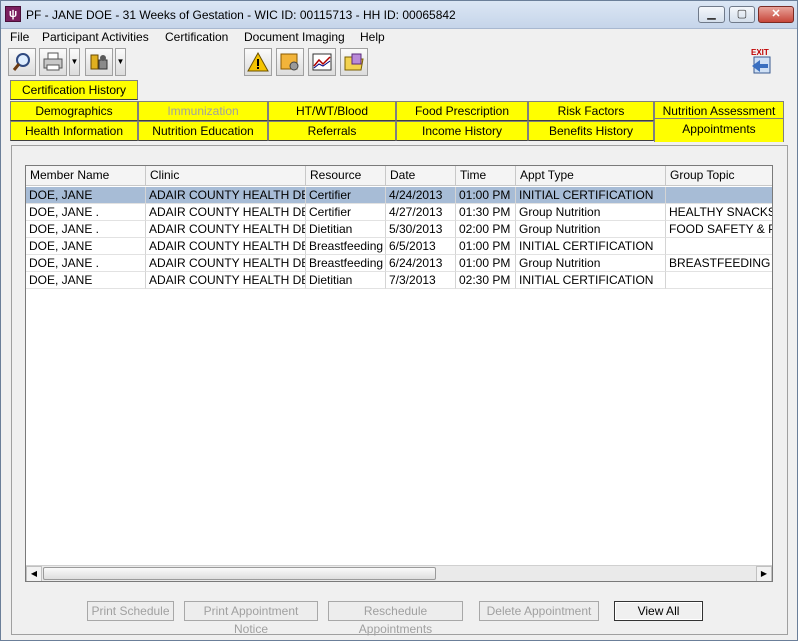 This screenshot has height=641, width=798. I want to click on view-all-button: View All, so click(658, 611).